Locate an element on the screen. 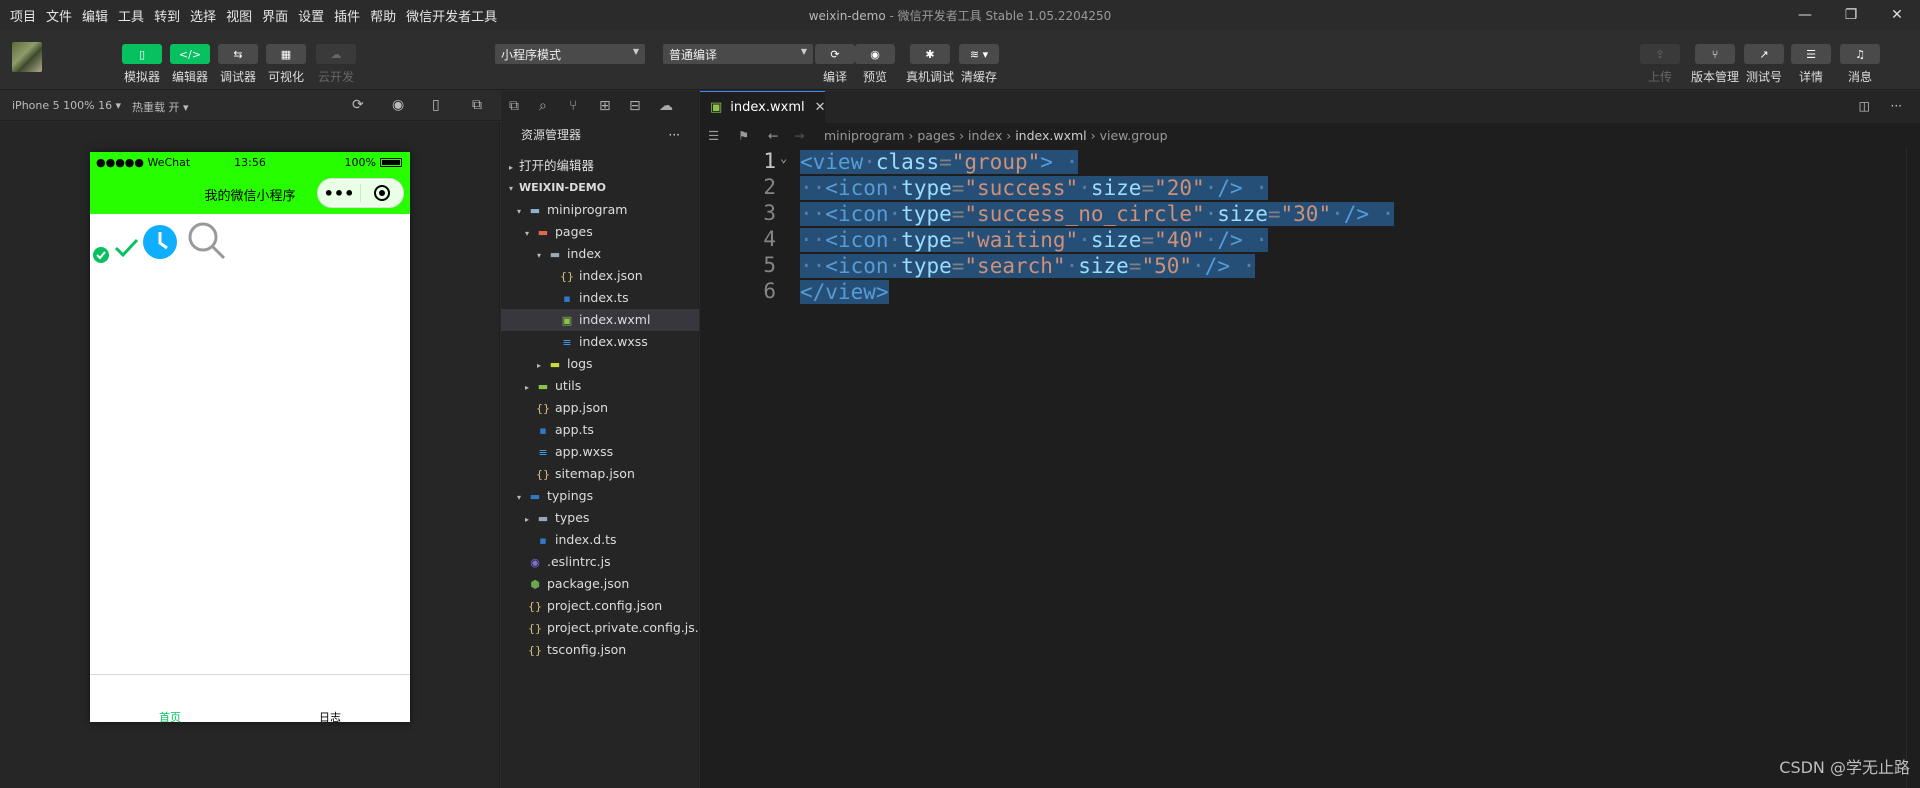 The width and height of the screenshot is (1920, 788). toolbar-button: ◉ 预览 is located at coordinates (875, 64).